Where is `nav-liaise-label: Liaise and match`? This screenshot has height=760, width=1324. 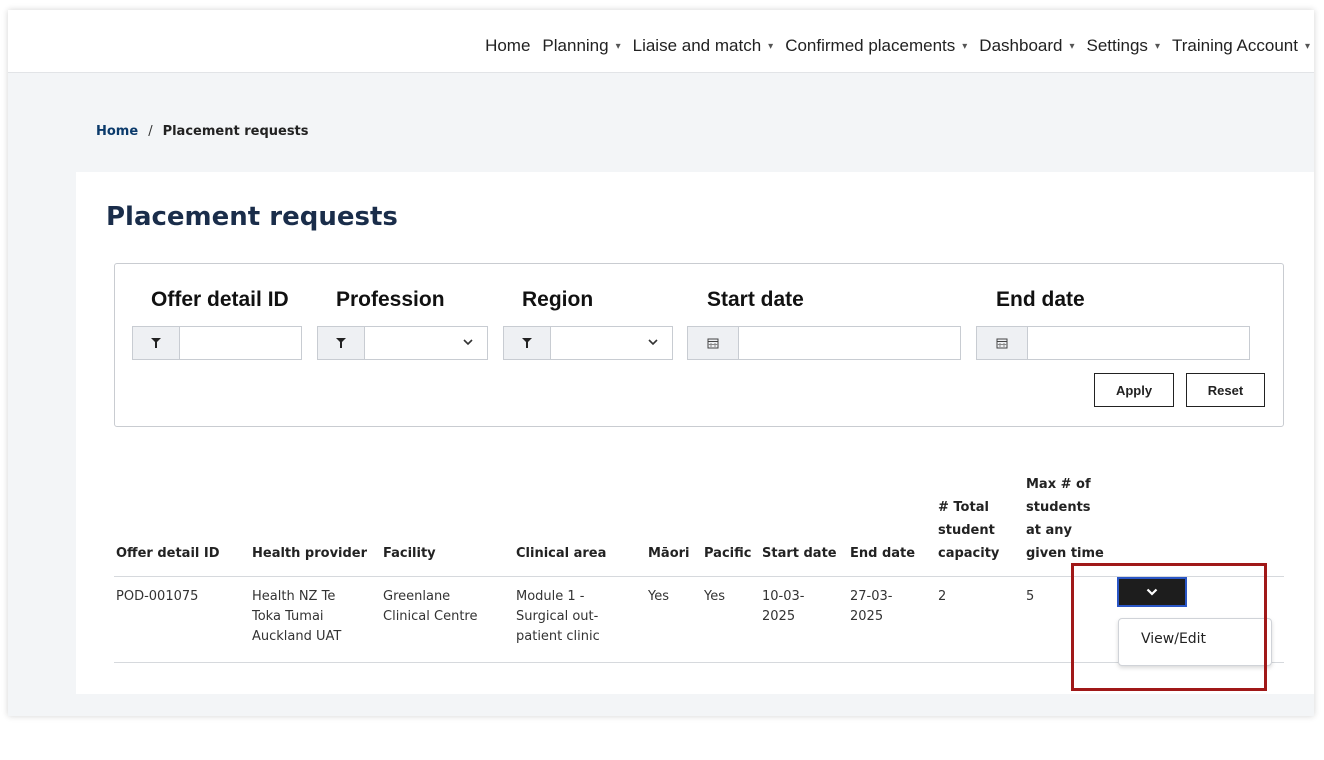 nav-liaise-label: Liaise and match is located at coordinates (697, 45).